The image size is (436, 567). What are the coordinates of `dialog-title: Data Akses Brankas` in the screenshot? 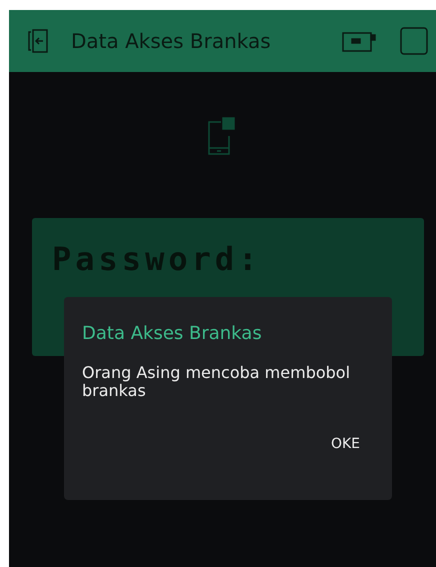 It's located at (172, 333).